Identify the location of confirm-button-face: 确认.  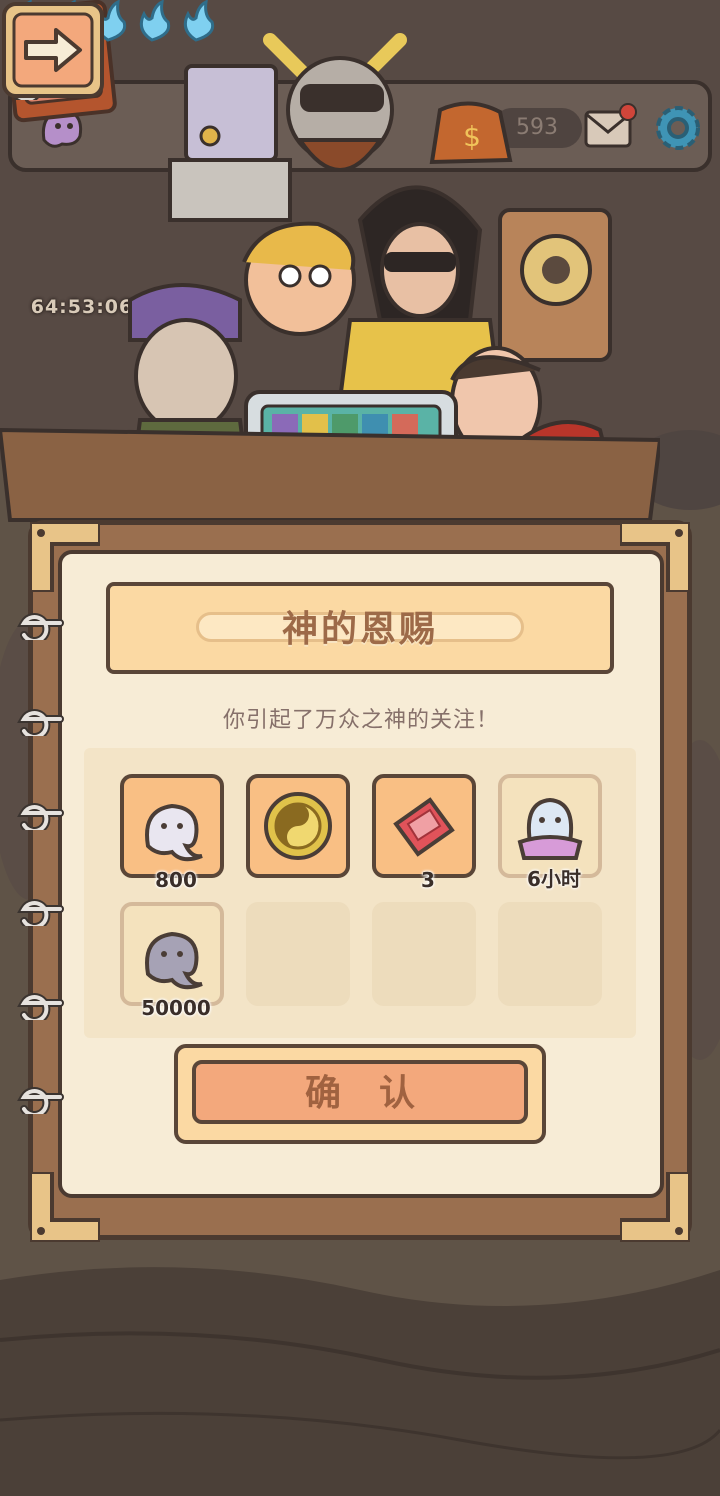
(360, 1092).